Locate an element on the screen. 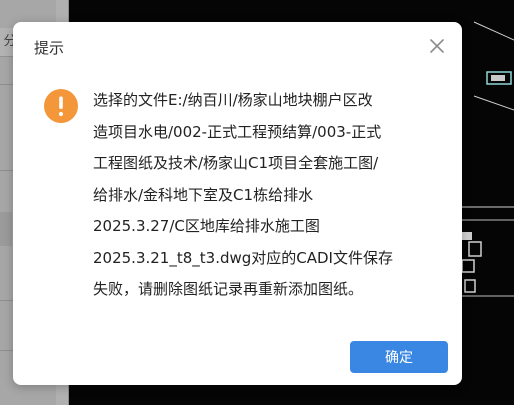 The width and height of the screenshot is (514, 405). dialog-close-button is located at coordinates (437, 46).